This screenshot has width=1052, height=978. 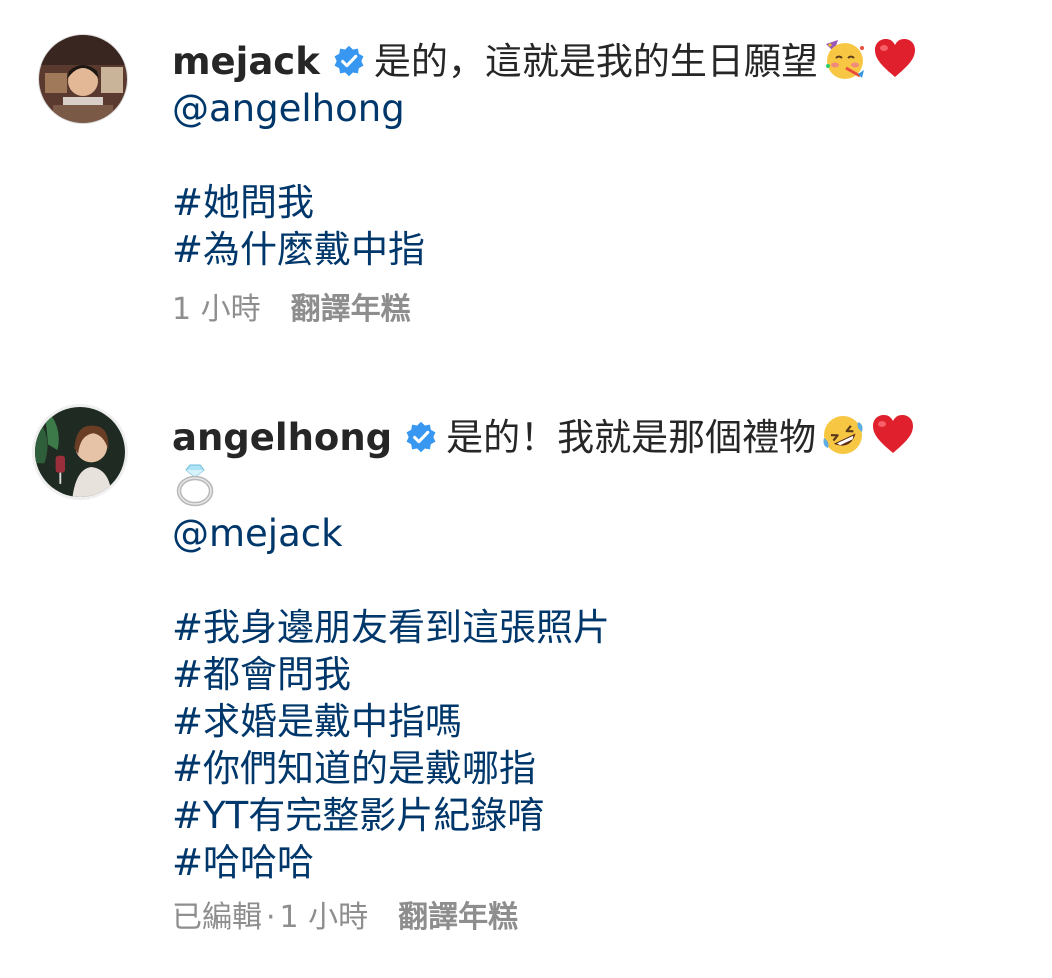 I want to click on edited-label: 已編輯, so click(x=217, y=917).